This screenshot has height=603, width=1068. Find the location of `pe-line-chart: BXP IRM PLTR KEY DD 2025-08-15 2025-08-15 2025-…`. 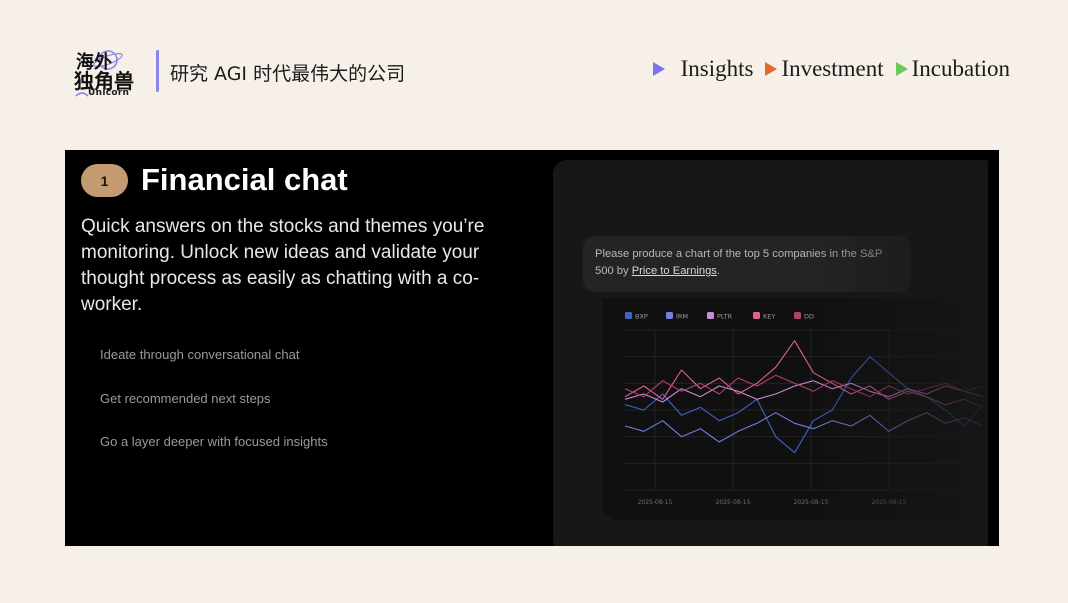

pe-line-chart: BXP IRM PLTR KEY DD 2025-08-15 2025-08-15 2025-… is located at coordinates (804, 409).